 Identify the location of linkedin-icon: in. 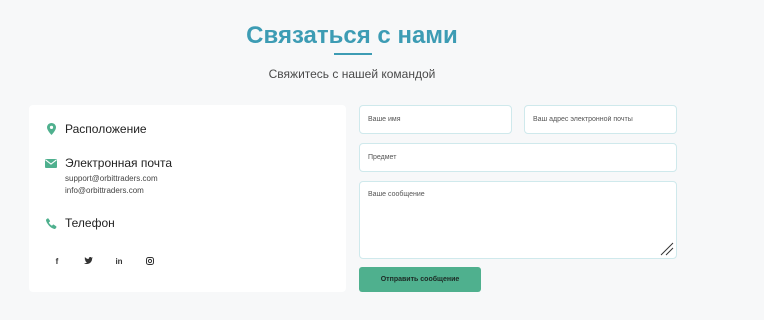
(119, 261).